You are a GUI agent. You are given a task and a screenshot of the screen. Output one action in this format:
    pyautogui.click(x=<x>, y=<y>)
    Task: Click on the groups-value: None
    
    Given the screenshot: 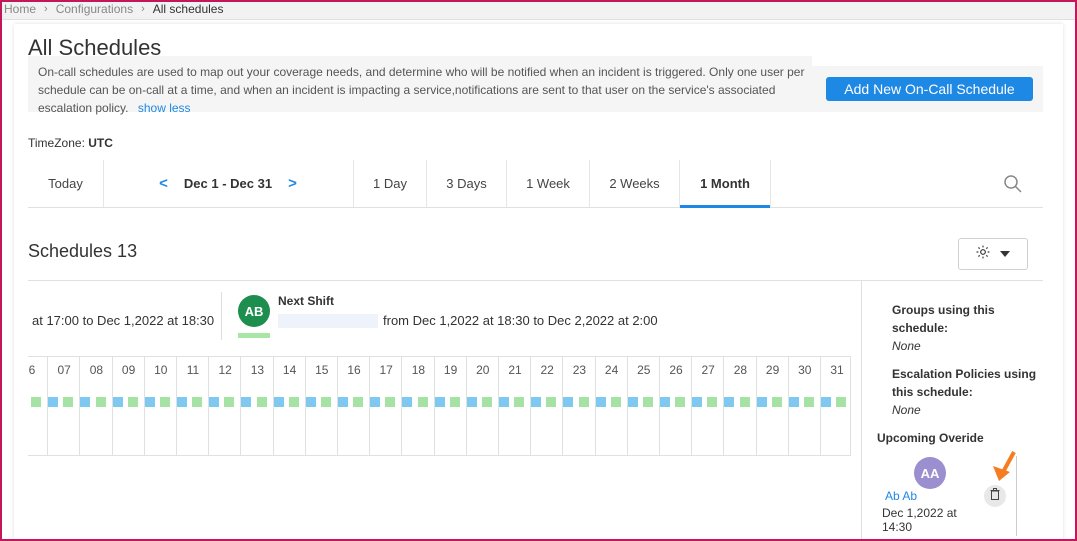 What is the action you would take?
    pyautogui.click(x=906, y=346)
    